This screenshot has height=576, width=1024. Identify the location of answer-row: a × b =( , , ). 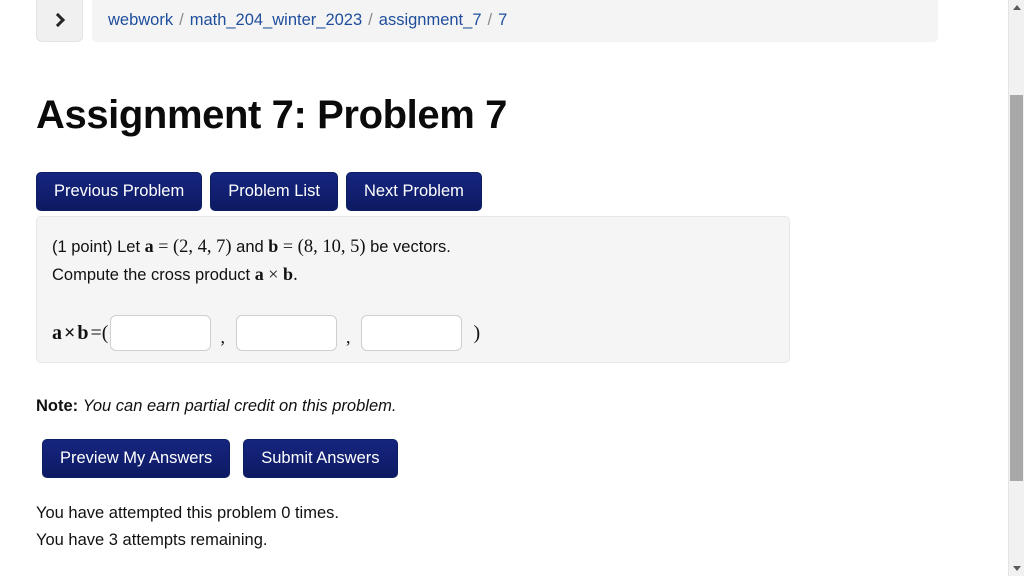
(266, 333).